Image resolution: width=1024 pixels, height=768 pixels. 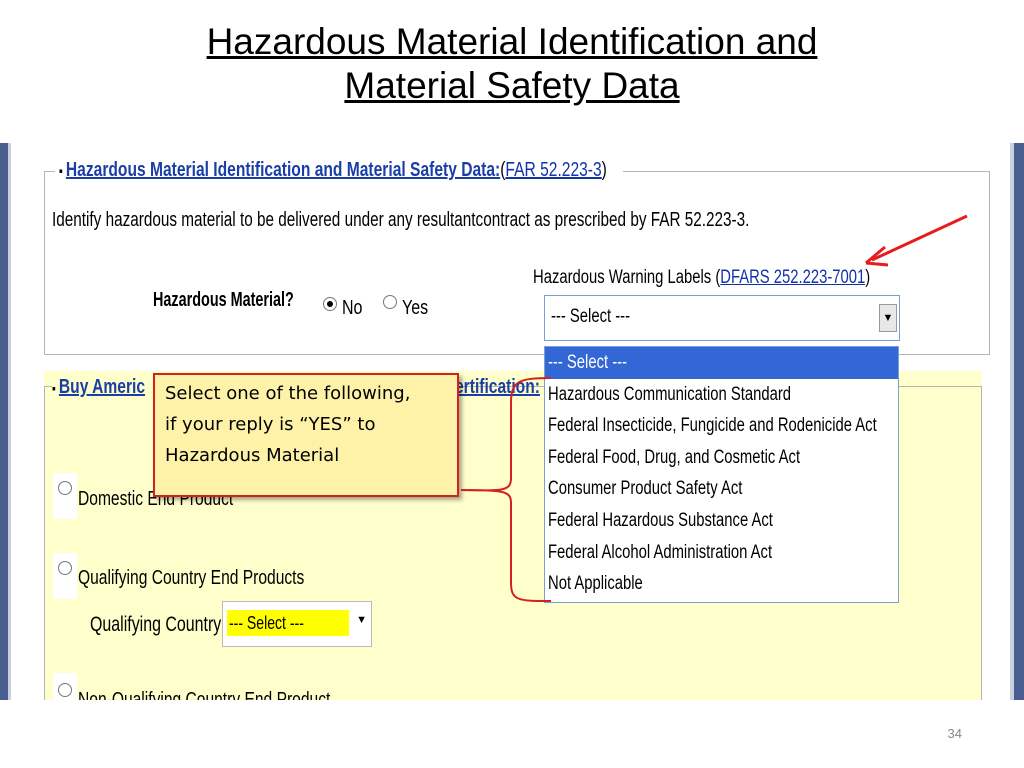 I want to click on qualifying-radio, so click(x=65, y=568).